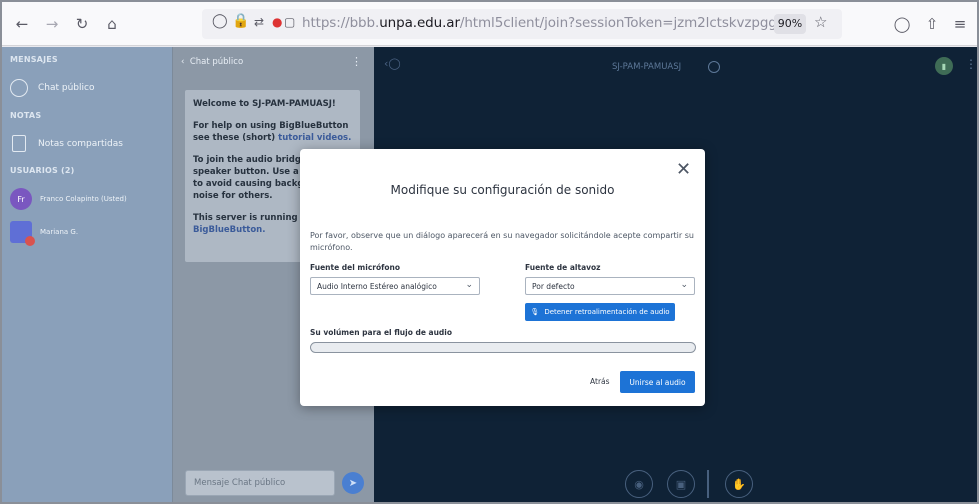 The height and width of the screenshot is (504, 979). I want to click on close-icon: ✕, so click(683, 170).